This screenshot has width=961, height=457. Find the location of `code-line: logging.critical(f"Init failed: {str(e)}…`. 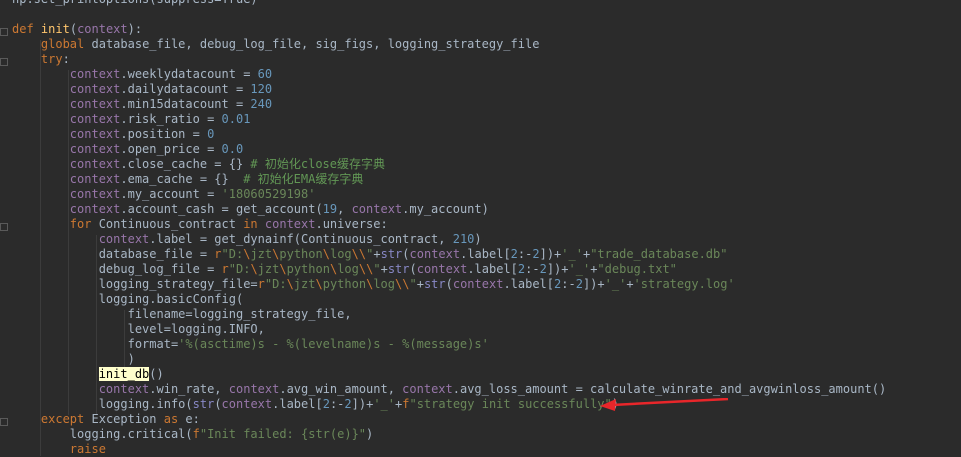

code-line: logging.critical(f"Init failed: {str(e)}… is located at coordinates (192, 434).